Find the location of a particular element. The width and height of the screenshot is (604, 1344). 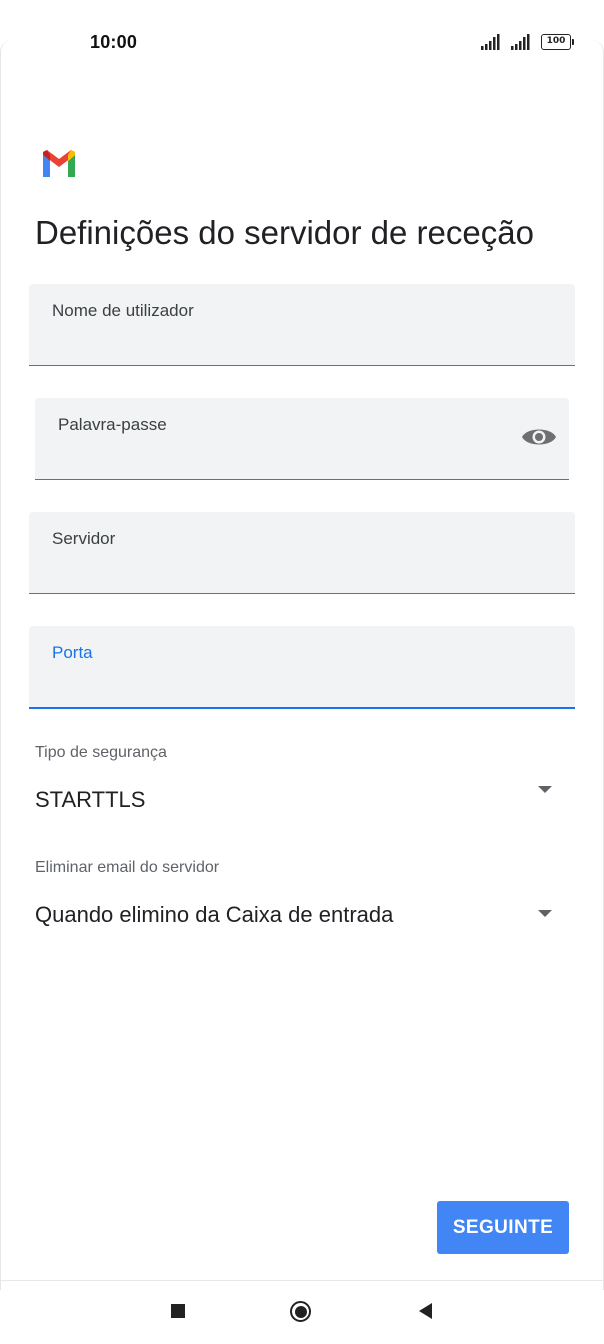

battery-icon: 100 is located at coordinates (557, 42).